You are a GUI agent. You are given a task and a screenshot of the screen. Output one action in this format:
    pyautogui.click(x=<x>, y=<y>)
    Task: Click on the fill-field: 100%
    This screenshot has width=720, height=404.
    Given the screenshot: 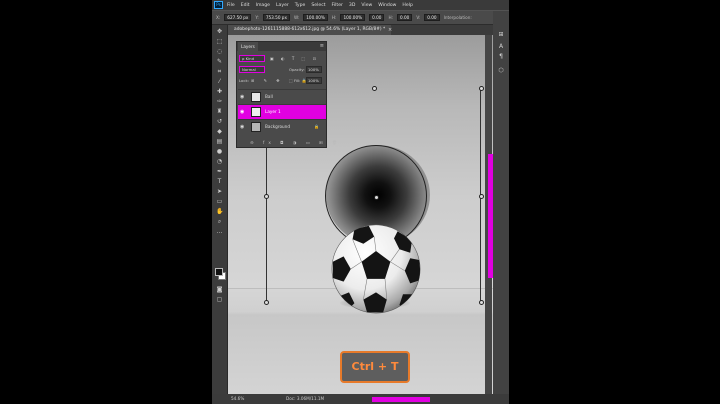 What is the action you would take?
    pyautogui.click(x=314, y=80)
    